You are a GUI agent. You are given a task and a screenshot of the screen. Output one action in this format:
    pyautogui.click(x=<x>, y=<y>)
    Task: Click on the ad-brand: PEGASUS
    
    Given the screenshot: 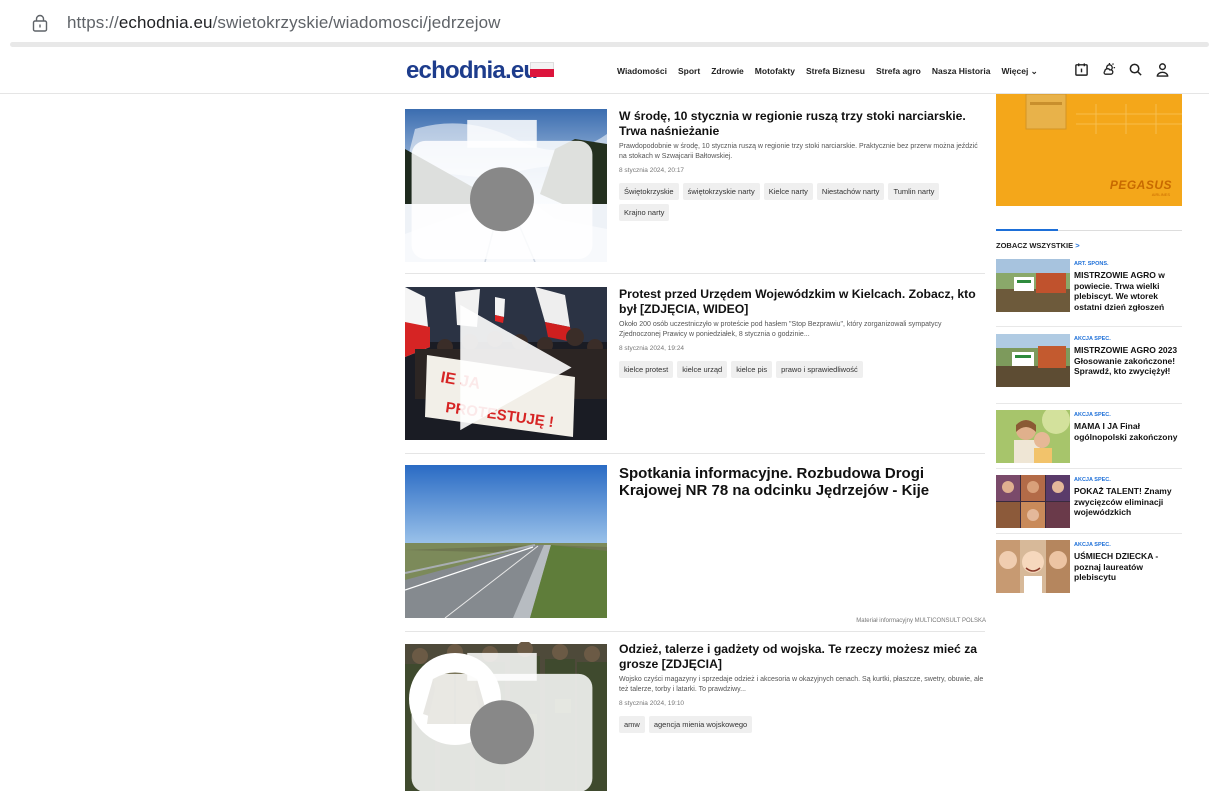 What is the action you would take?
    pyautogui.click(x=1140, y=185)
    